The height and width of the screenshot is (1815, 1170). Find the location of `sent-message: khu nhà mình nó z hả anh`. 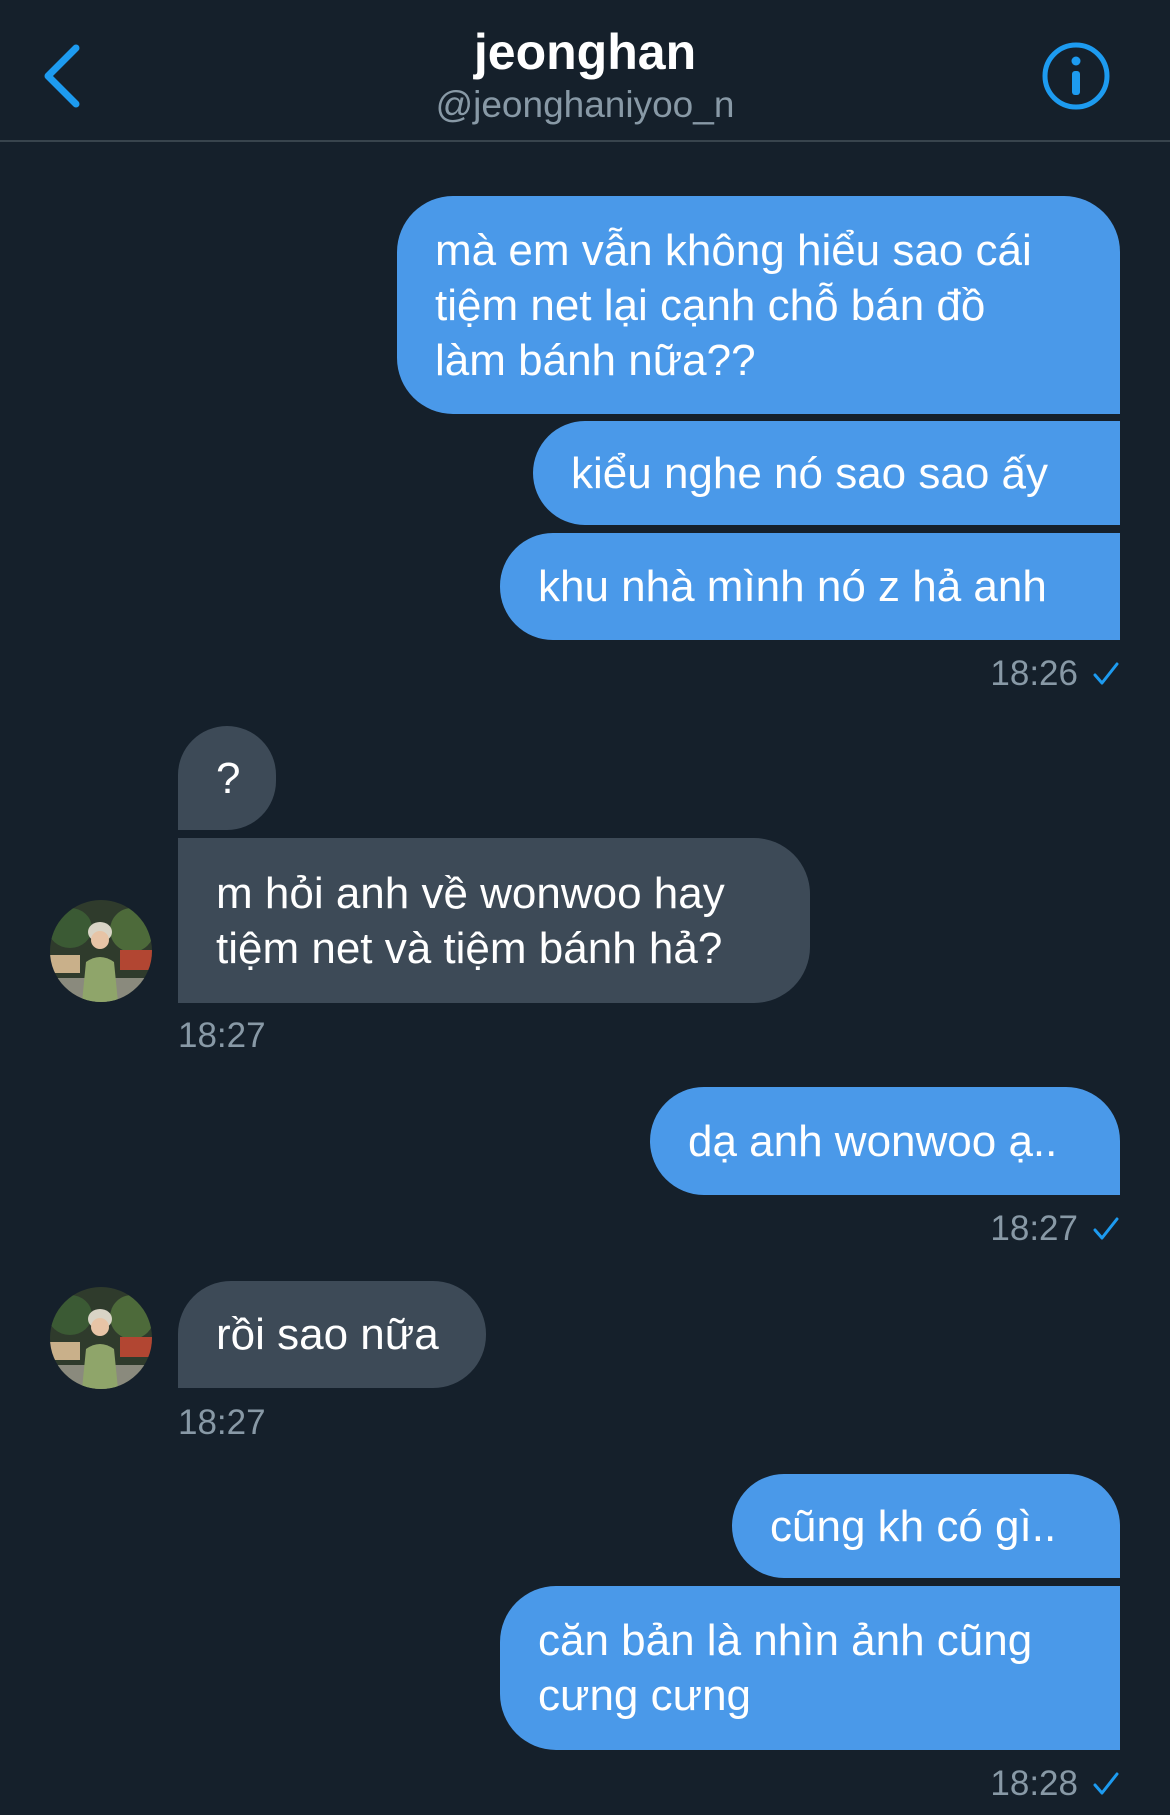

sent-message: khu nhà mình nó z hả anh is located at coordinates (810, 586).